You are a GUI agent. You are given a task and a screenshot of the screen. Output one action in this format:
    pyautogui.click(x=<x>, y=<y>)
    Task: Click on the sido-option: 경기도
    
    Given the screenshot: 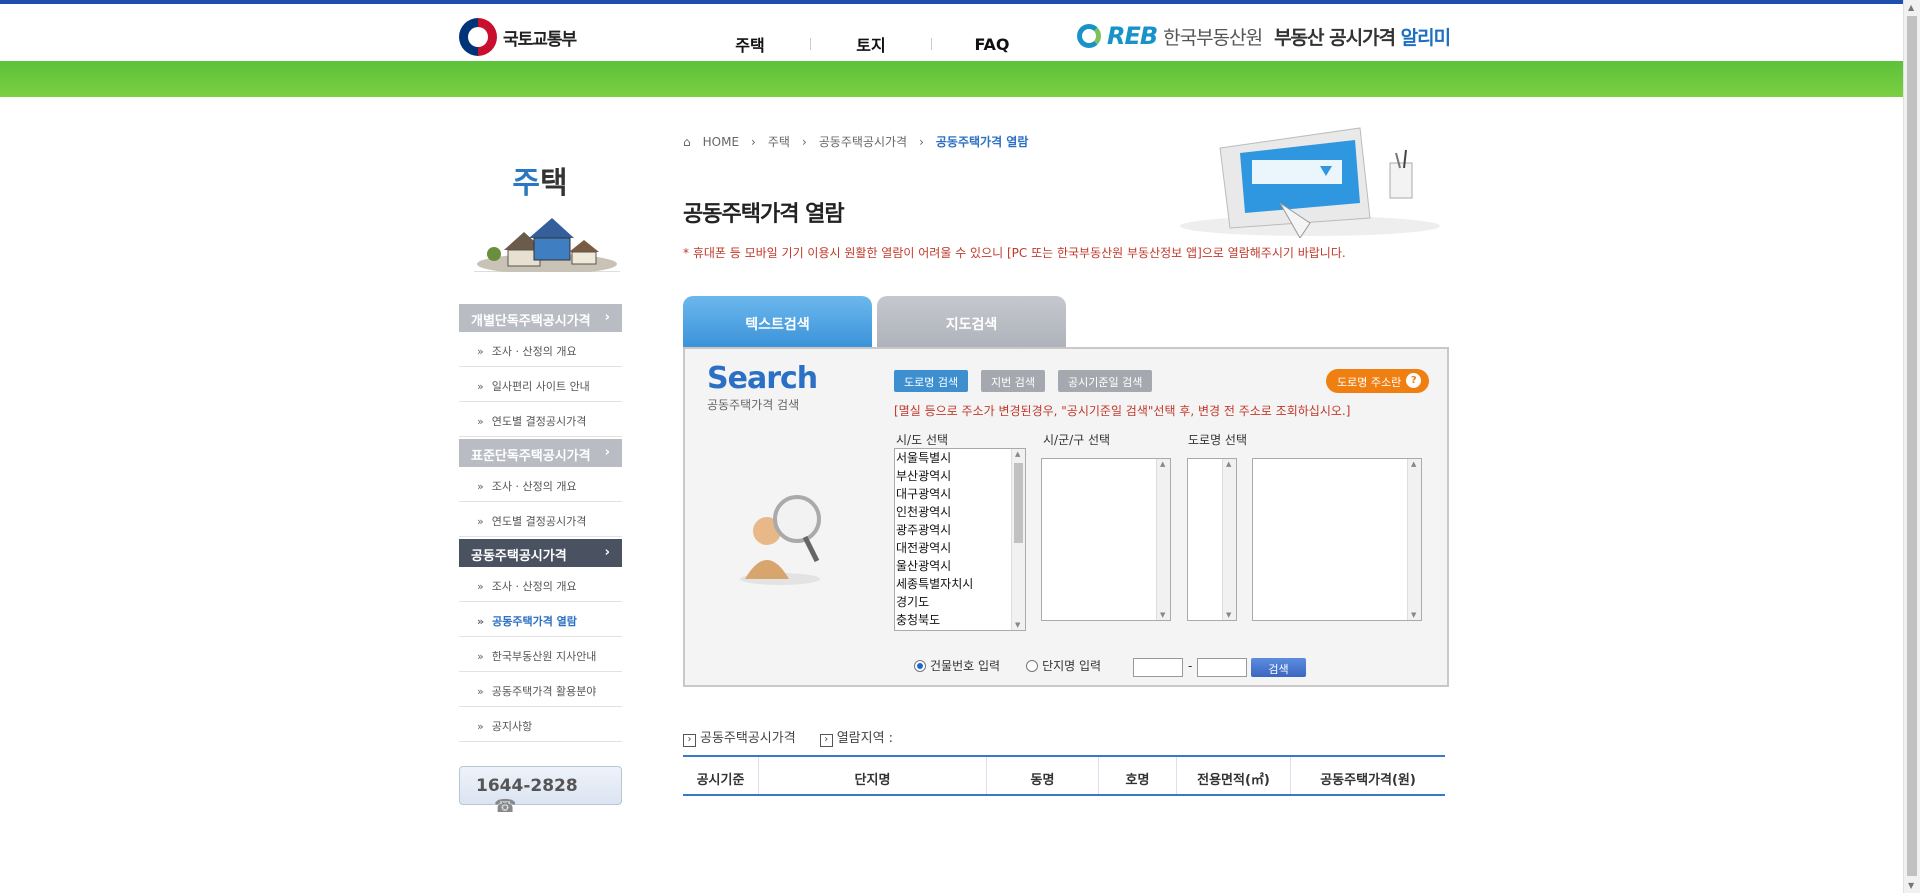 What is the action you would take?
    pyautogui.click(x=960, y=602)
    